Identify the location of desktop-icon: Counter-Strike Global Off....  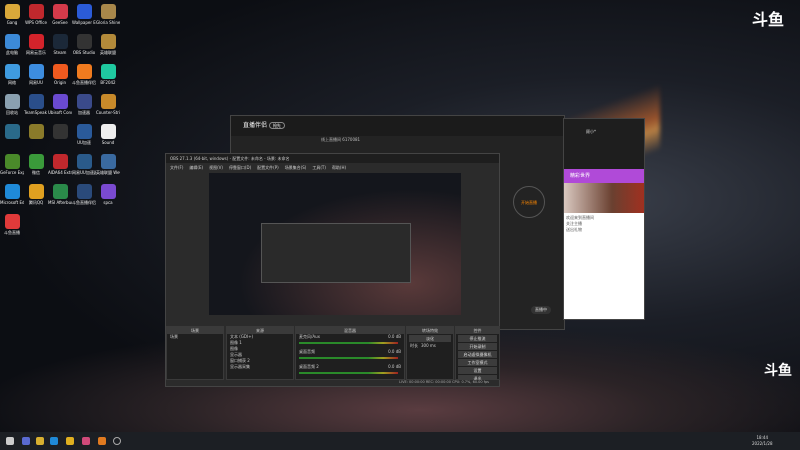
(108, 104).